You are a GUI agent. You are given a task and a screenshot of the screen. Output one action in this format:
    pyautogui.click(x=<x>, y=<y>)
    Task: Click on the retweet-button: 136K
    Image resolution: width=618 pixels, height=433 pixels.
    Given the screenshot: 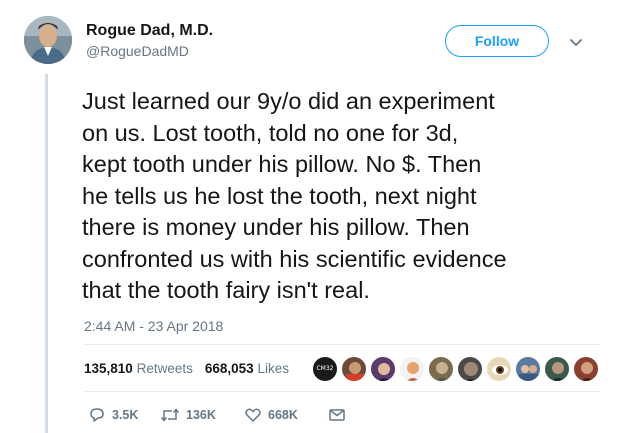 What is the action you would take?
    pyautogui.click(x=188, y=415)
    